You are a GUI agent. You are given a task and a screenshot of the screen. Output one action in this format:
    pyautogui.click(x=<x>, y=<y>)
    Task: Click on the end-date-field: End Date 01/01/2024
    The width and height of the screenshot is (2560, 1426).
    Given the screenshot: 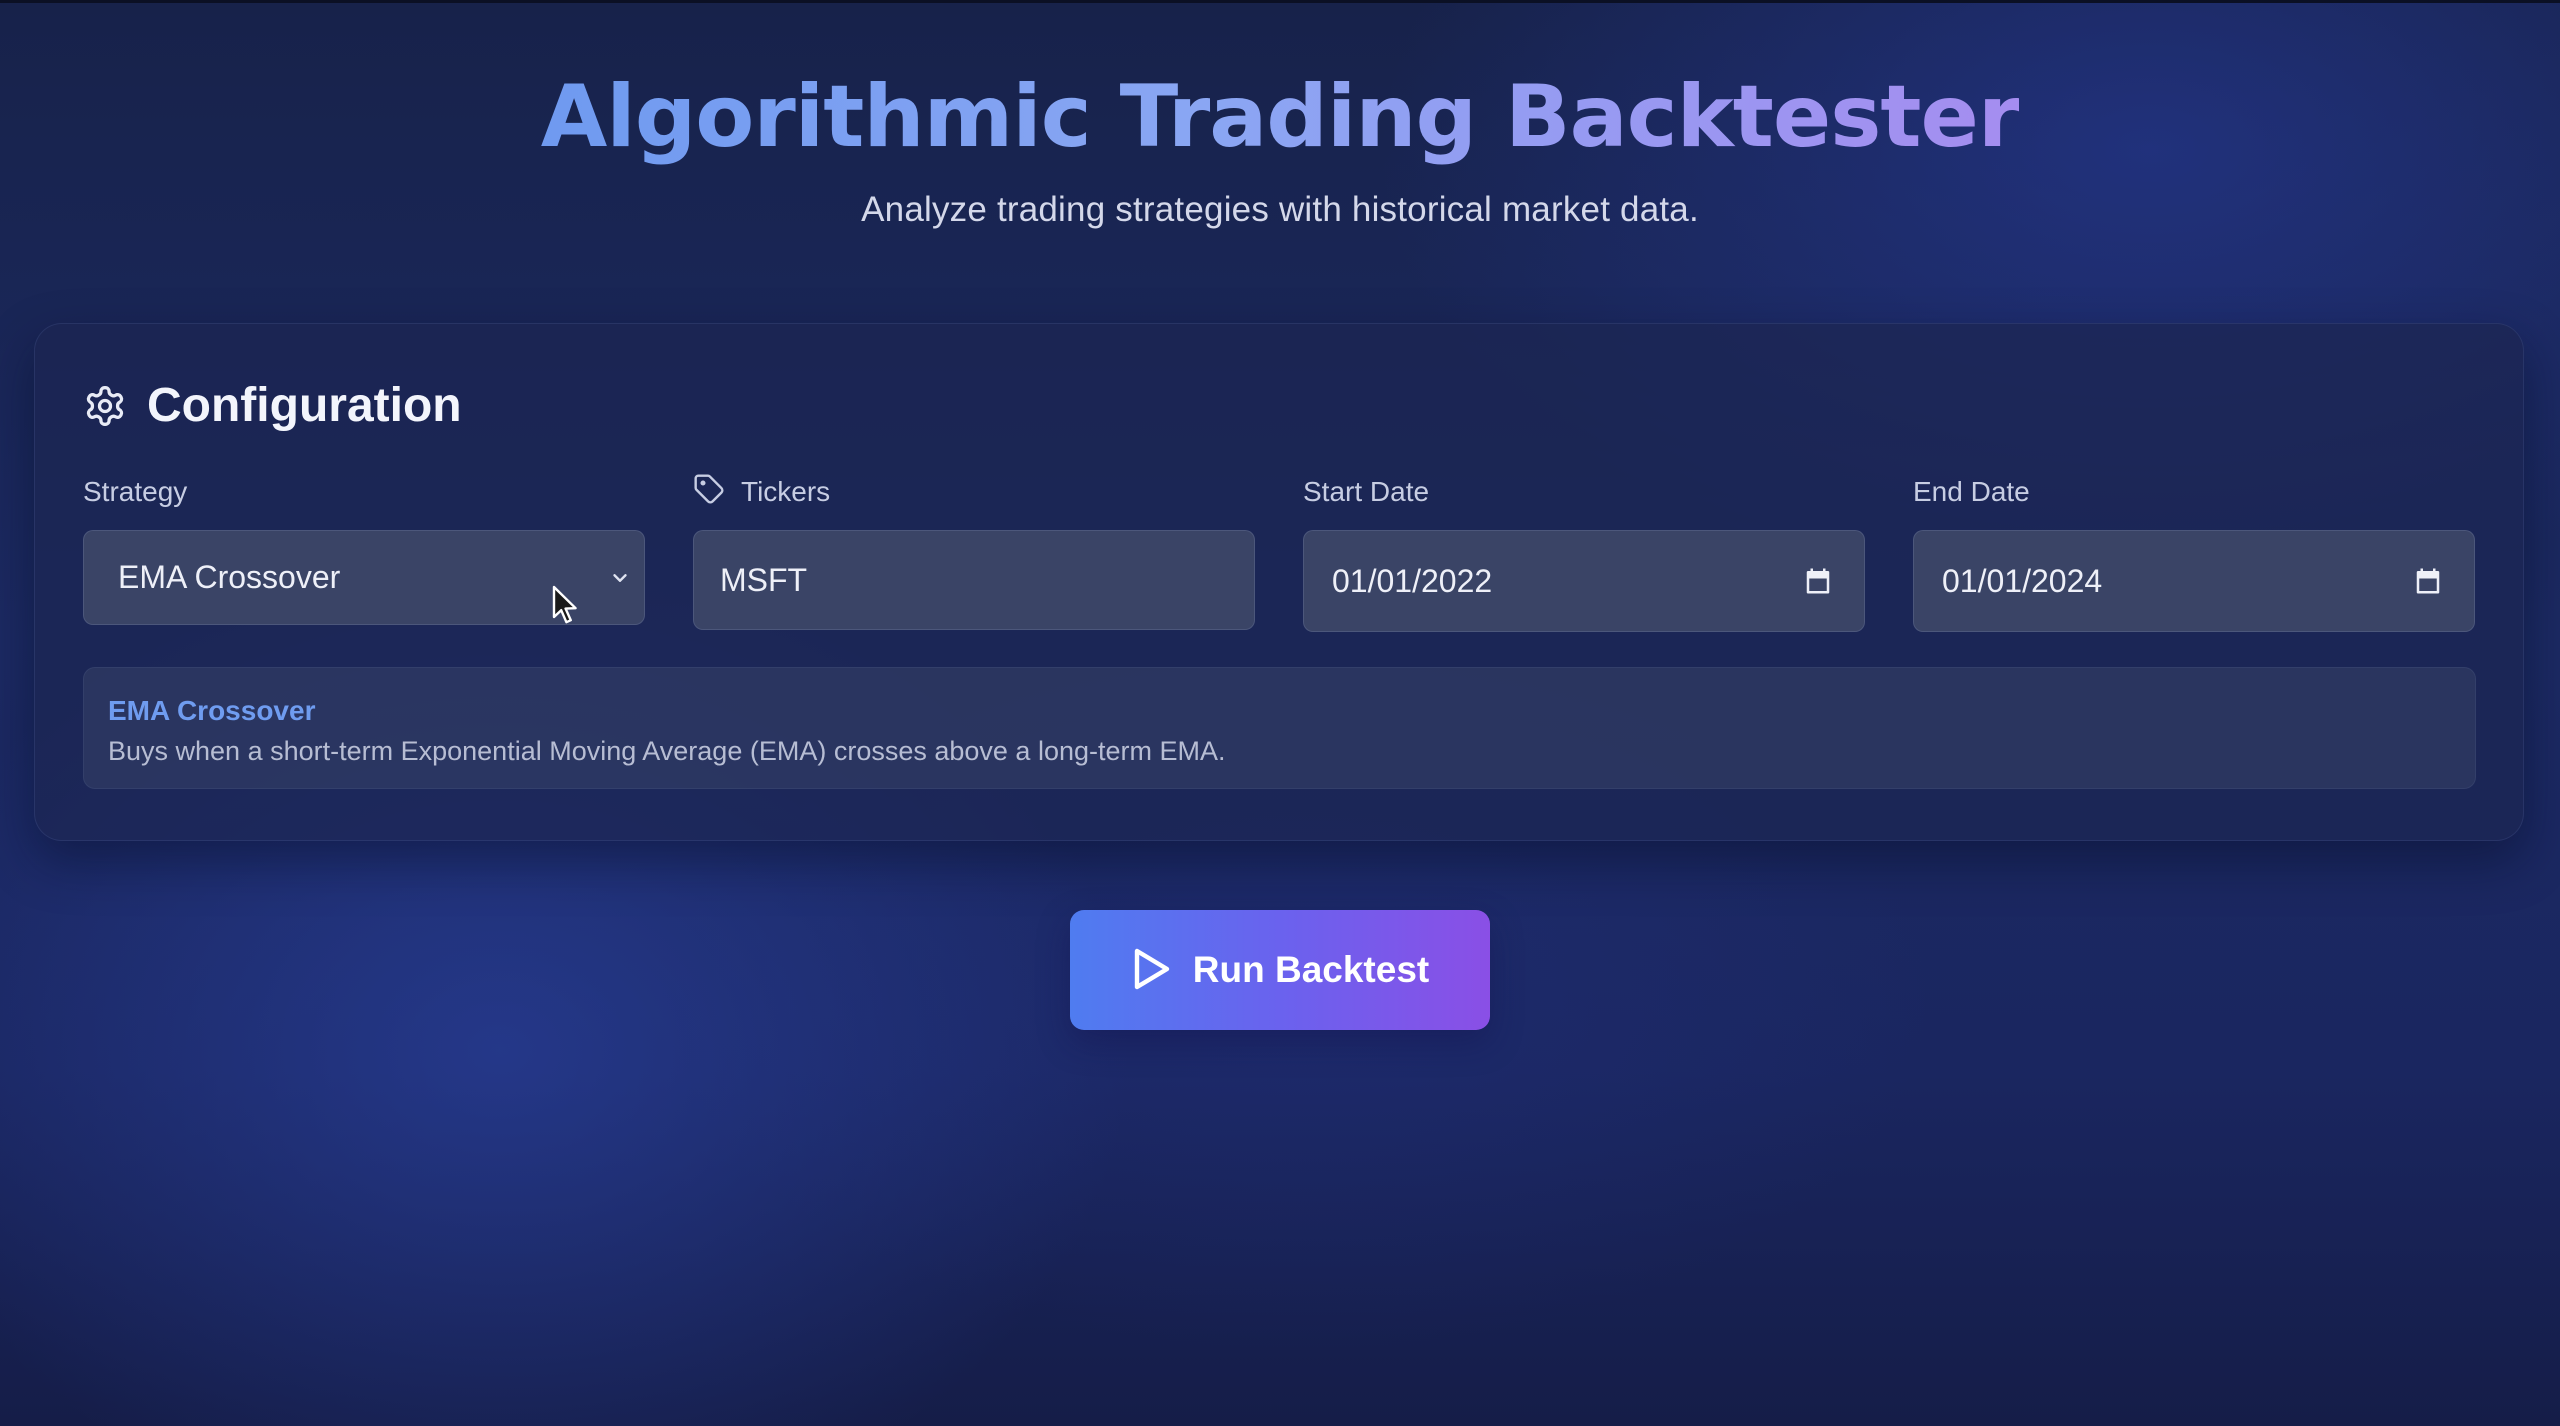 What is the action you would take?
    pyautogui.click(x=2194, y=552)
    